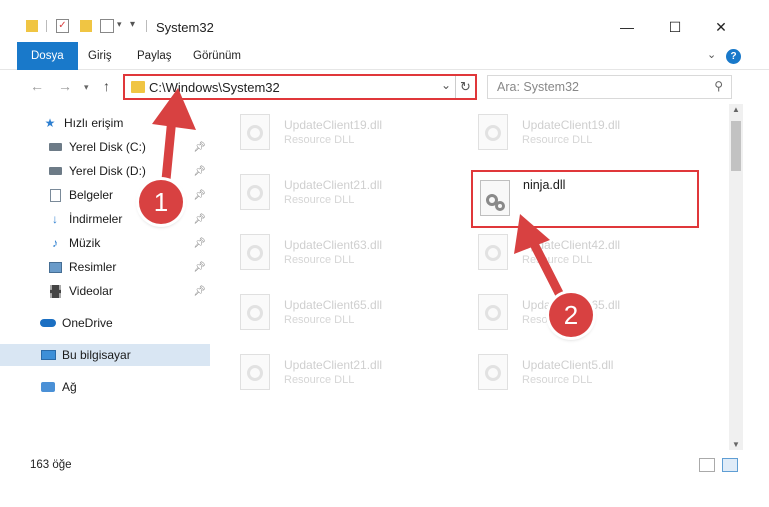 Image resolution: width=769 pixels, height=507 pixels. What do you see at coordinates (542, 262) in the screenshot?
I see `arrow-to-ninja-dll` at bounding box center [542, 262].